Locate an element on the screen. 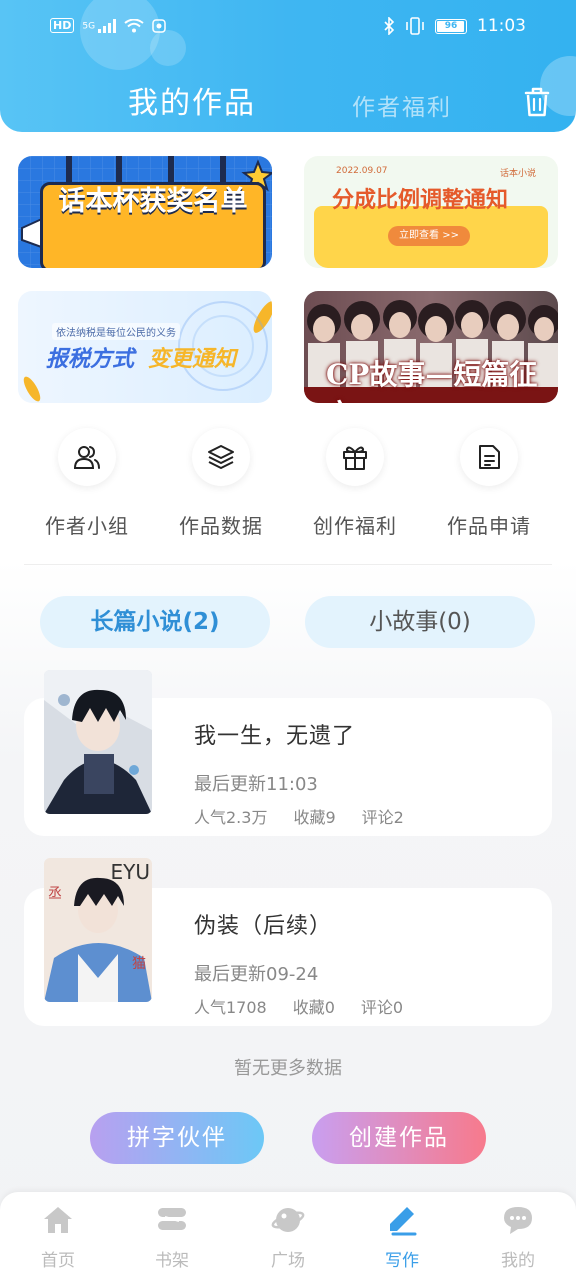 The width and height of the screenshot is (576, 1280). battery-level: 96 is located at coordinates (451, 25).